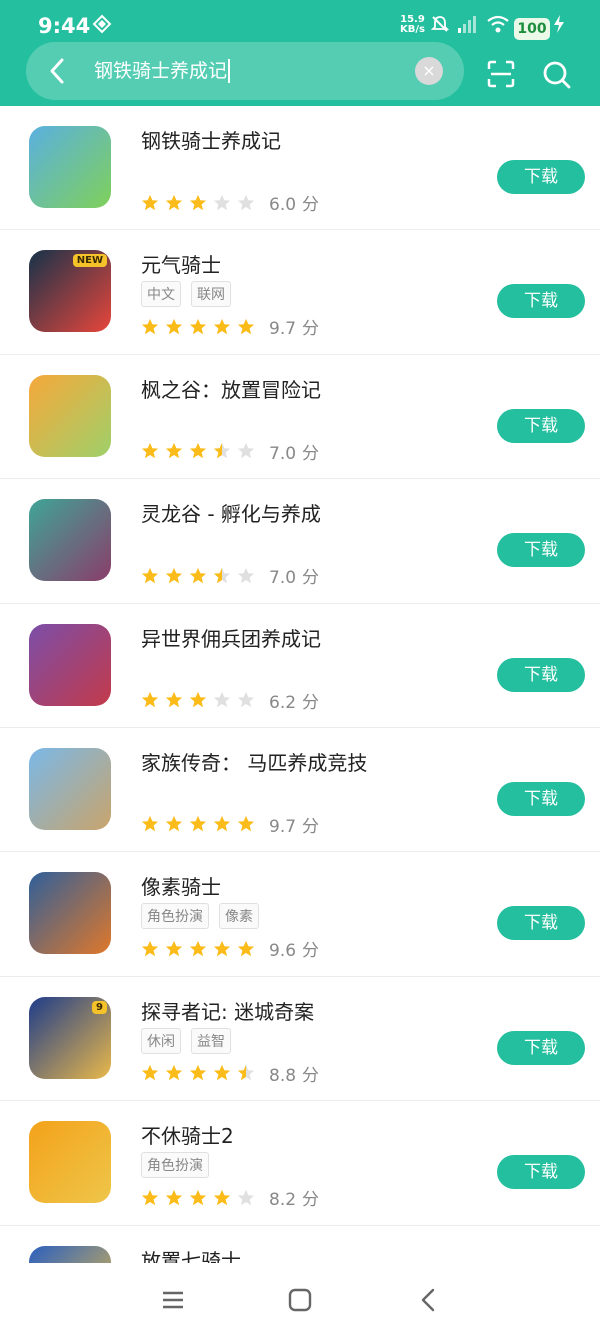 This screenshot has width=600, height=1333. I want to click on score-value: 6.0, so click(283, 205).